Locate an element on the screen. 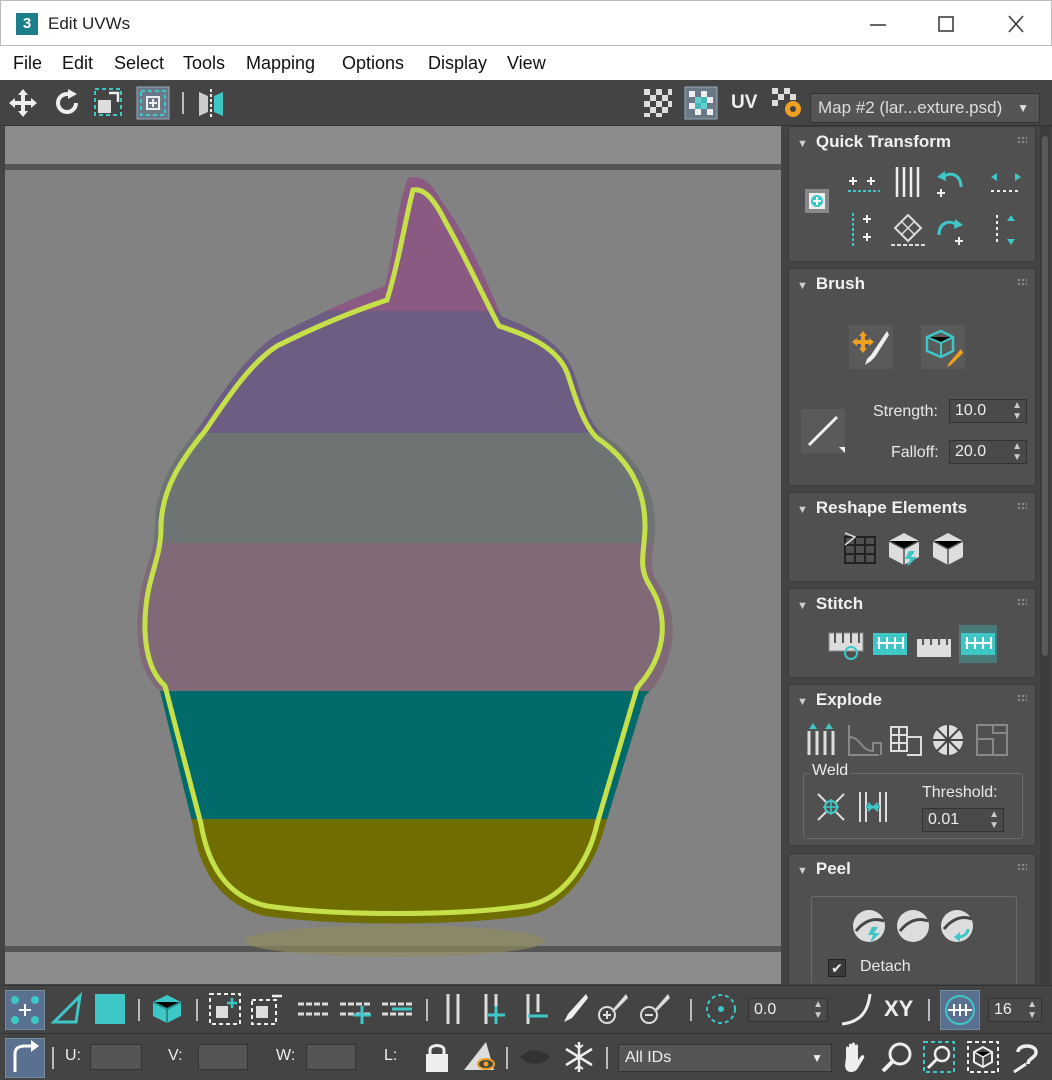 The width and height of the screenshot is (1052, 1080). map-selector-dropdown: Map #2 (lar...exture.psd) ▼ is located at coordinates (925, 108).